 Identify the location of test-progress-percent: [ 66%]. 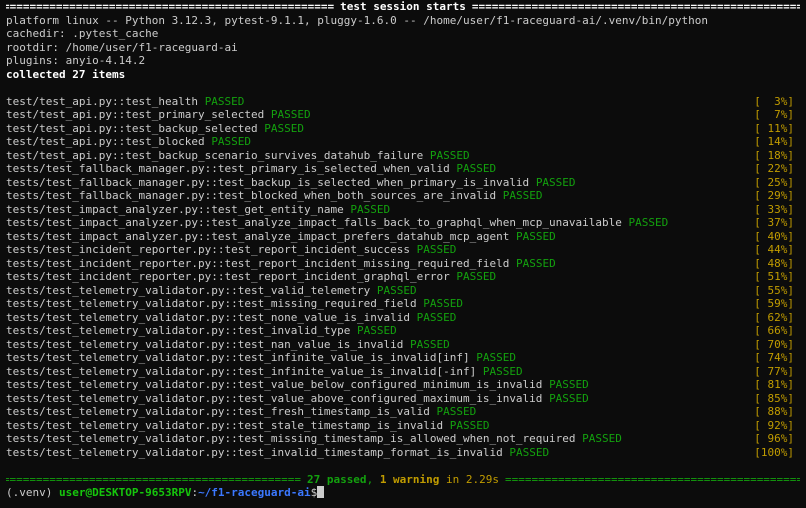
(774, 330).